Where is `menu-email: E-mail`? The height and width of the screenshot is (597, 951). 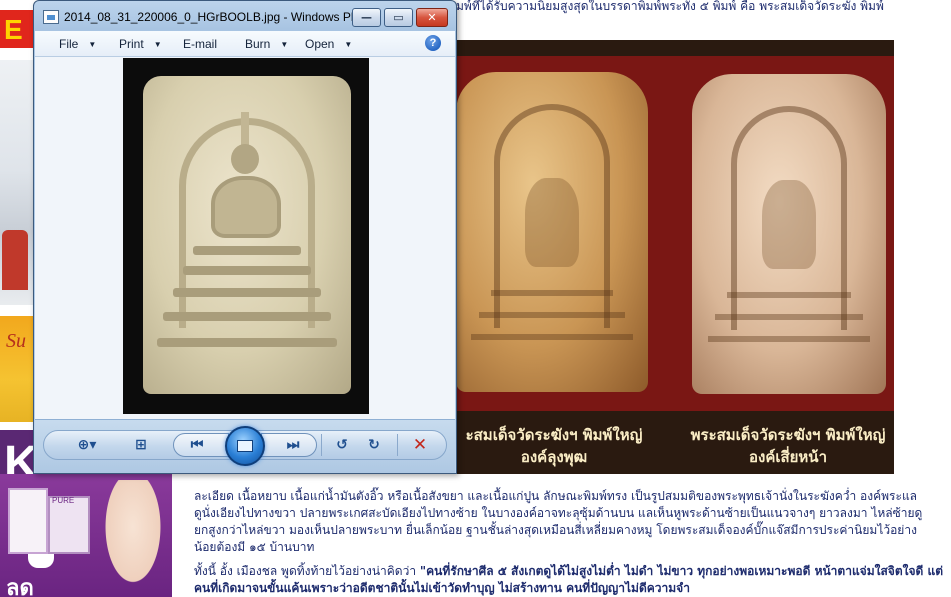
menu-email: E-mail is located at coordinates (200, 44).